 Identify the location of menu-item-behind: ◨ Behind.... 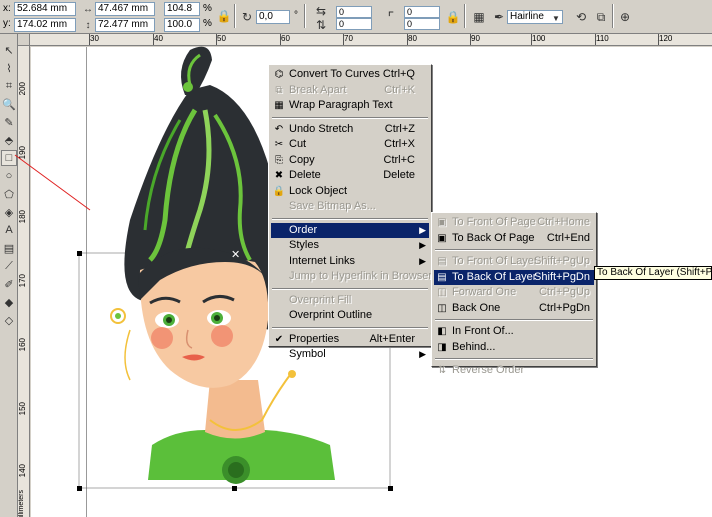
(514, 348).